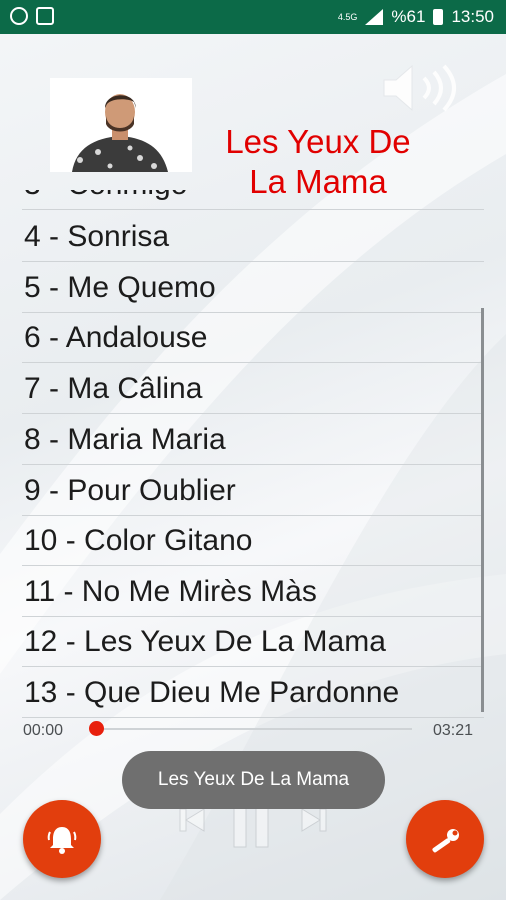 This screenshot has height=900, width=506. Describe the element at coordinates (423, 88) in the screenshot. I see `speaker-icon` at that location.